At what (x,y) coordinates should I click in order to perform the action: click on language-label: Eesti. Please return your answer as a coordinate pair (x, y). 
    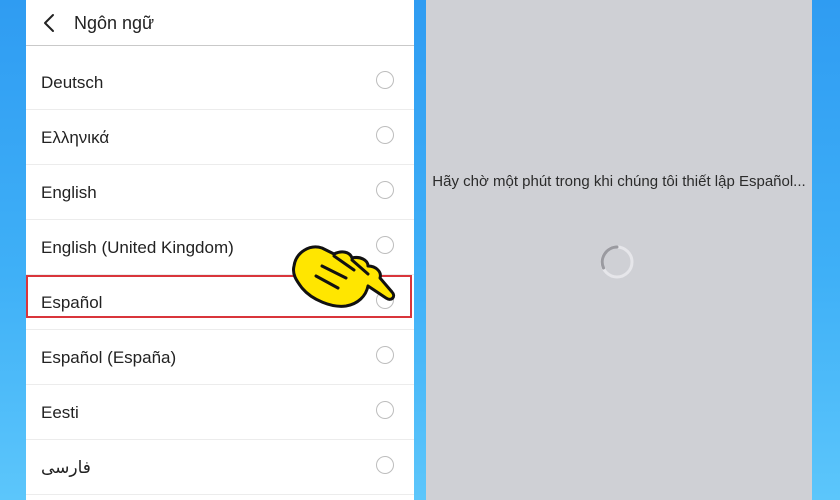
    Looking at the image, I should click on (60, 412).